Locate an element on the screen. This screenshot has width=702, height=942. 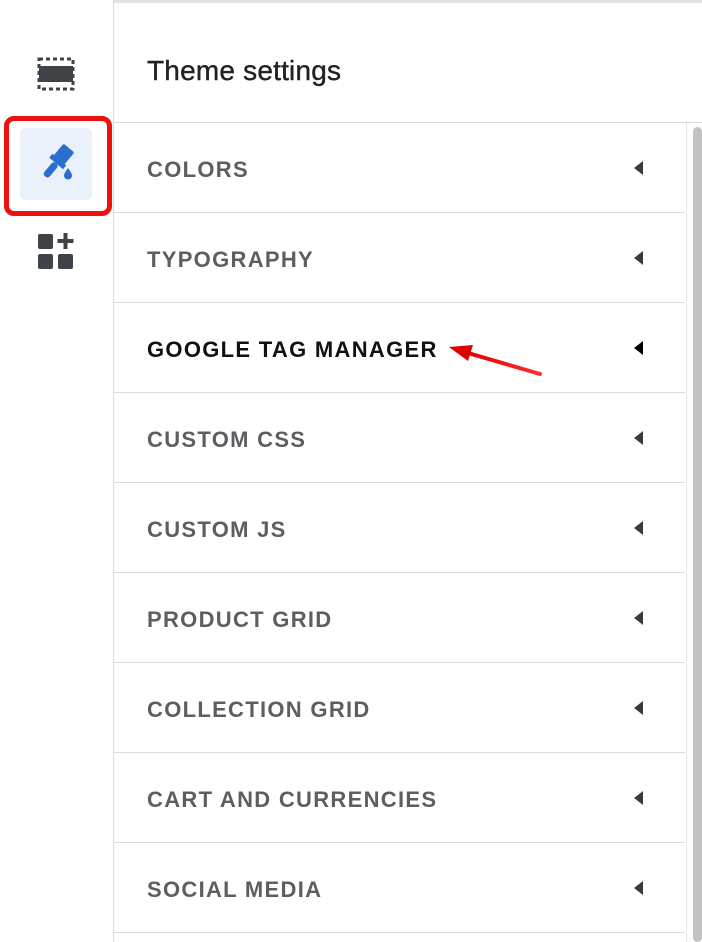
settings-item-label: COLORS is located at coordinates (198, 169).